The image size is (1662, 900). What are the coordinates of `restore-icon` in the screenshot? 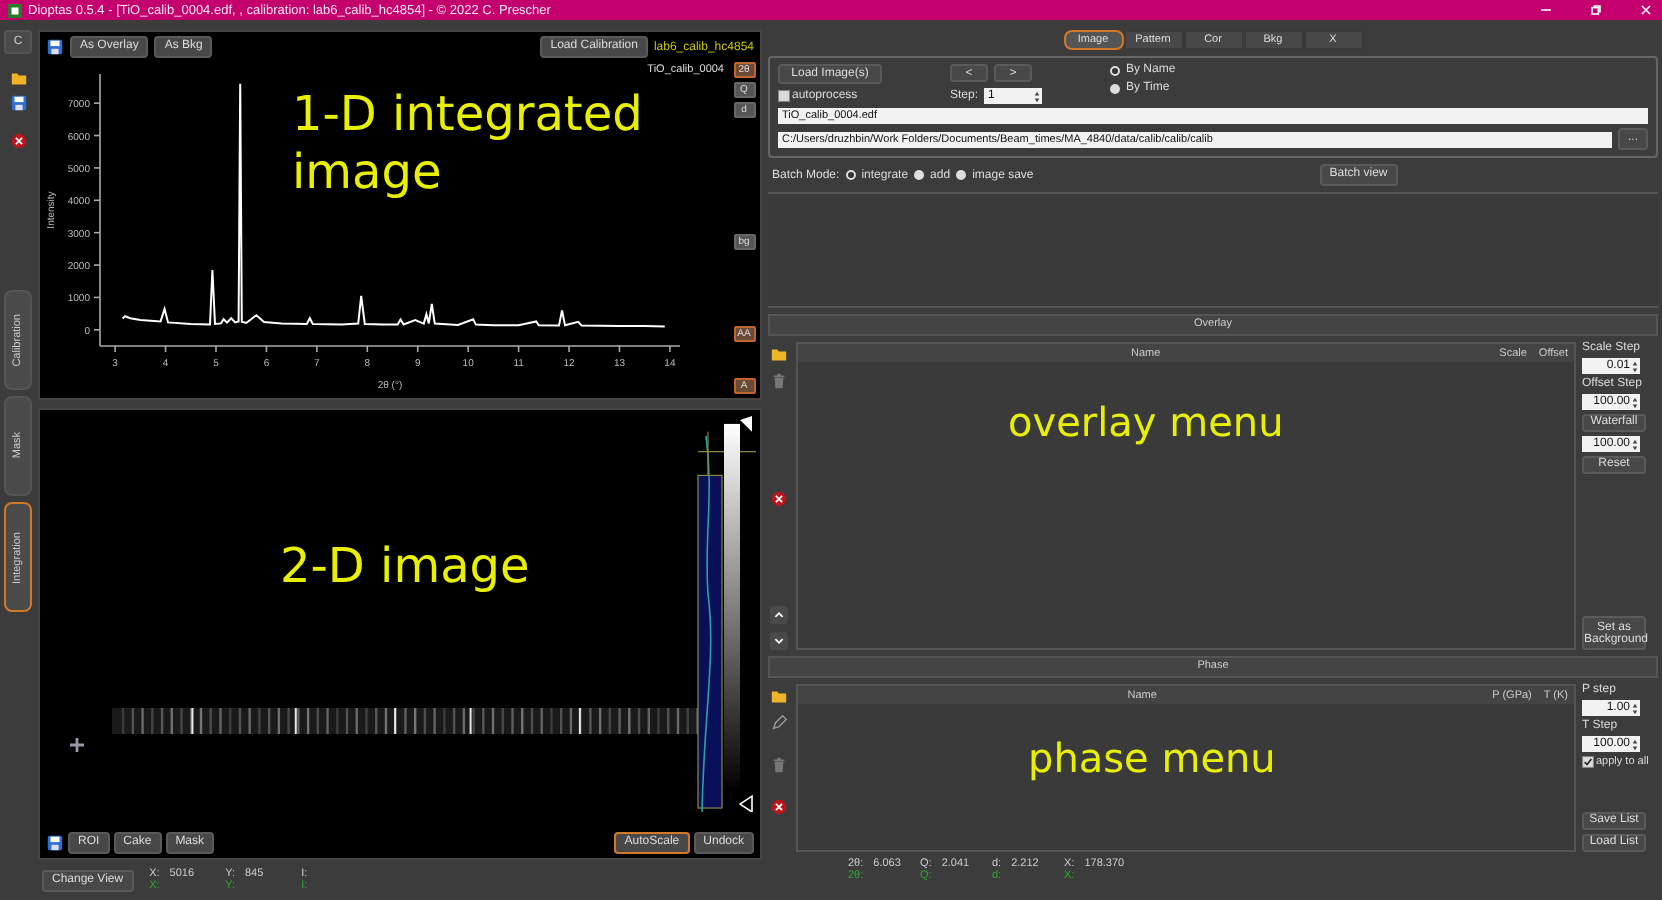 It's located at (1596, 10).